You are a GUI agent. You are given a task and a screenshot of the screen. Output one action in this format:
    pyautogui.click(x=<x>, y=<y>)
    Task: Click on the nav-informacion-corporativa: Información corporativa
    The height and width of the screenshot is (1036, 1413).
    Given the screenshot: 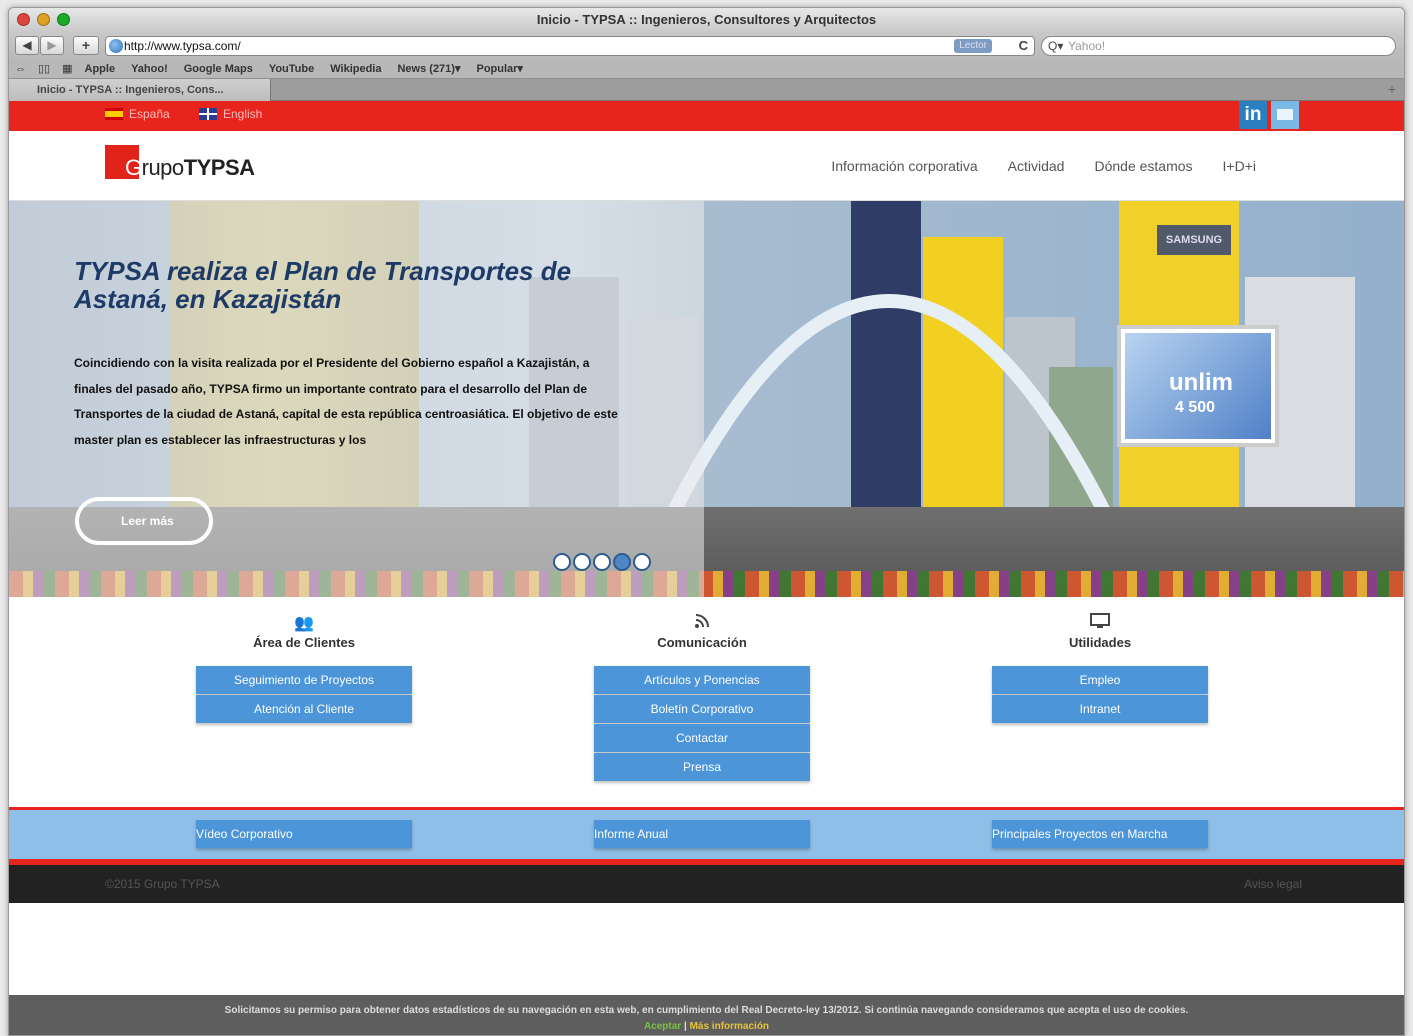 What is the action you would take?
    pyautogui.click(x=904, y=166)
    